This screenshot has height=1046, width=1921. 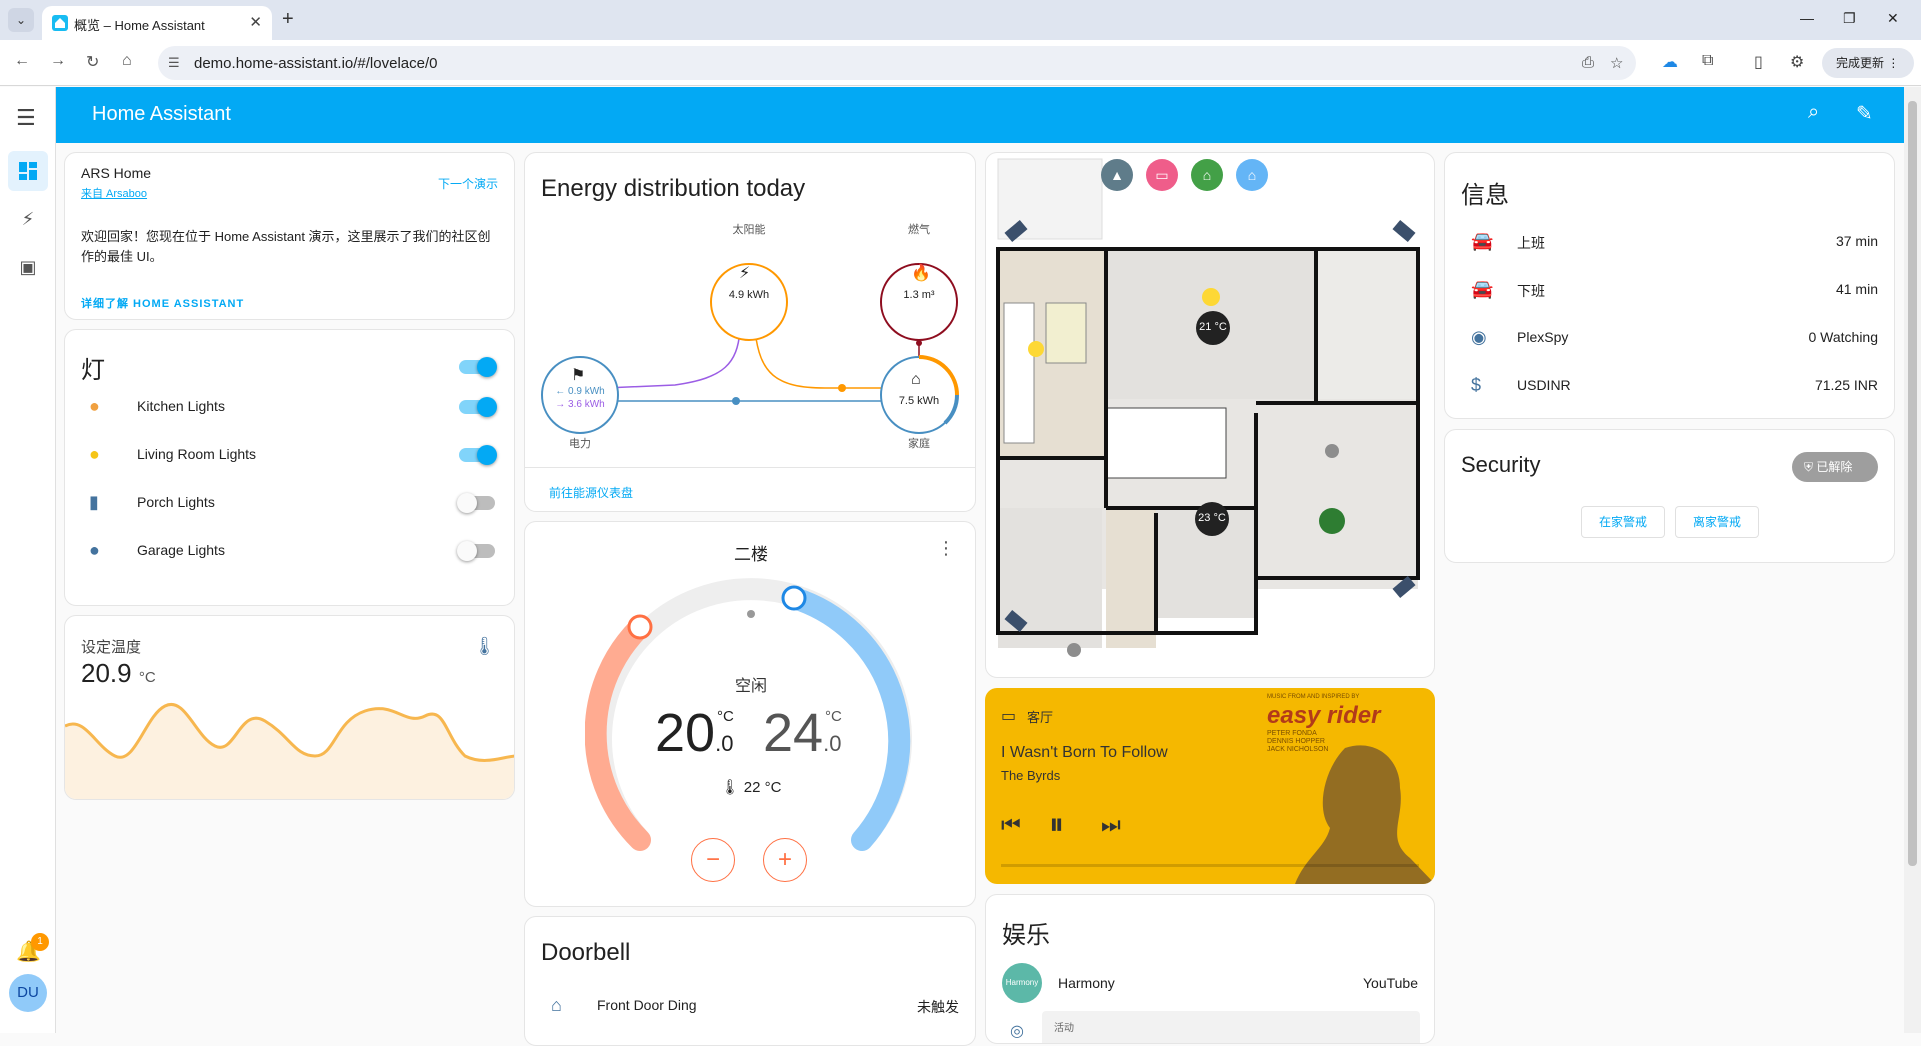 What do you see at coordinates (157, 23) in the screenshot?
I see `browser-tab: 概览 – Home Assistant ✕` at bounding box center [157, 23].